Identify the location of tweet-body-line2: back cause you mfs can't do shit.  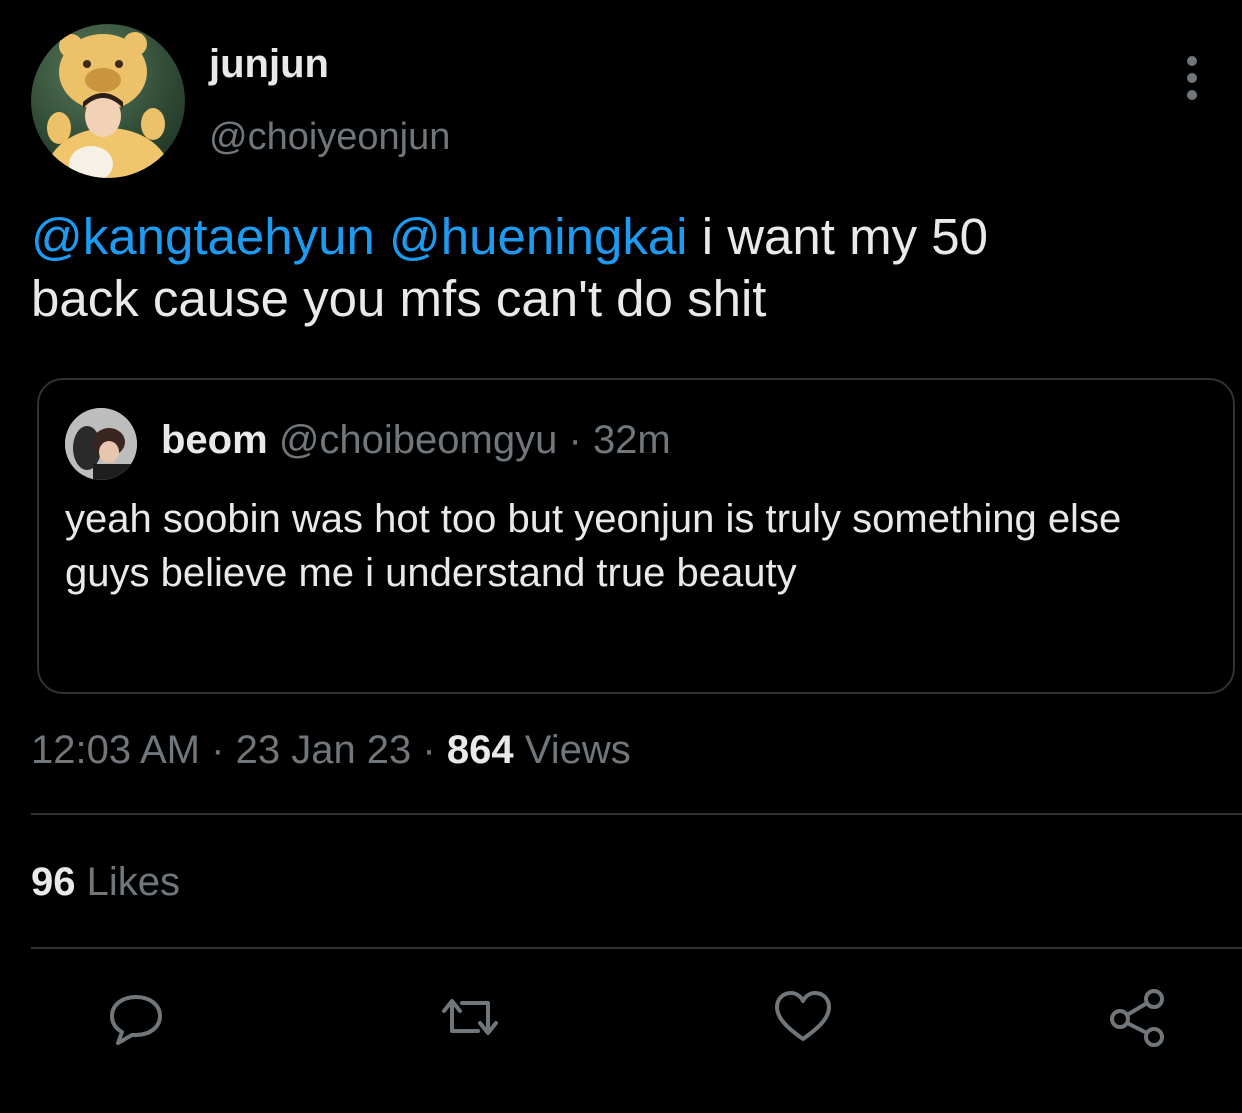
(399, 298).